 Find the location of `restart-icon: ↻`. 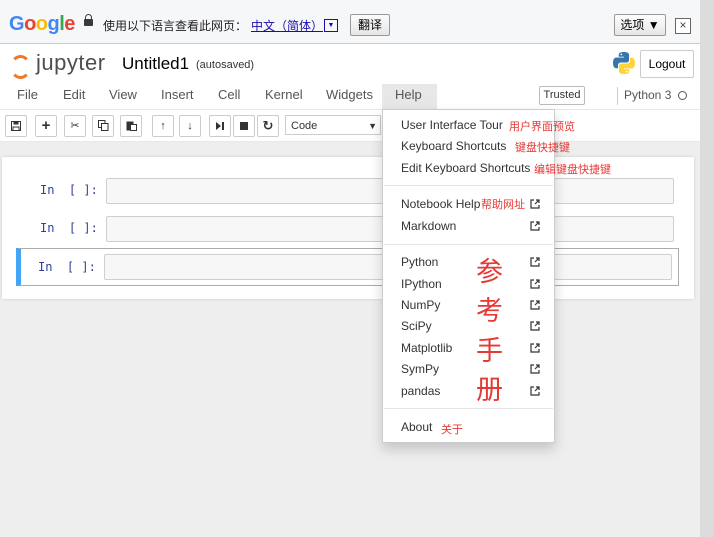

restart-icon: ↻ is located at coordinates (268, 125).